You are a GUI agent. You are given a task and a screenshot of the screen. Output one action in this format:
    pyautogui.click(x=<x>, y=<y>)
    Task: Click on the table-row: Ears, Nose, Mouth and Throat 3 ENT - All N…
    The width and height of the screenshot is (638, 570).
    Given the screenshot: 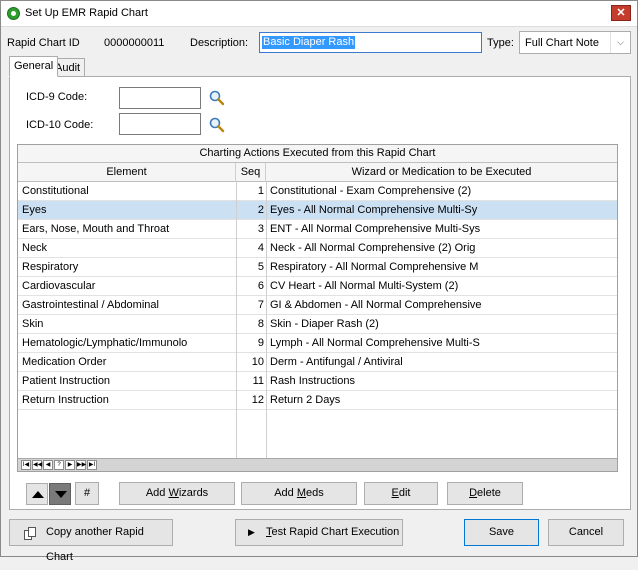 What is the action you would take?
    pyautogui.click(x=317, y=229)
    